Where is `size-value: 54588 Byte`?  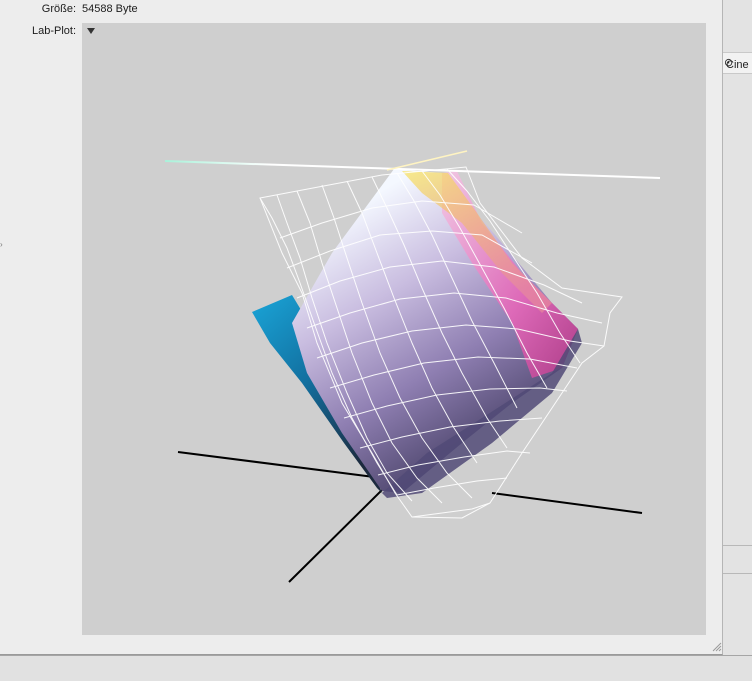
size-value: 54588 Byte is located at coordinates (110, 9).